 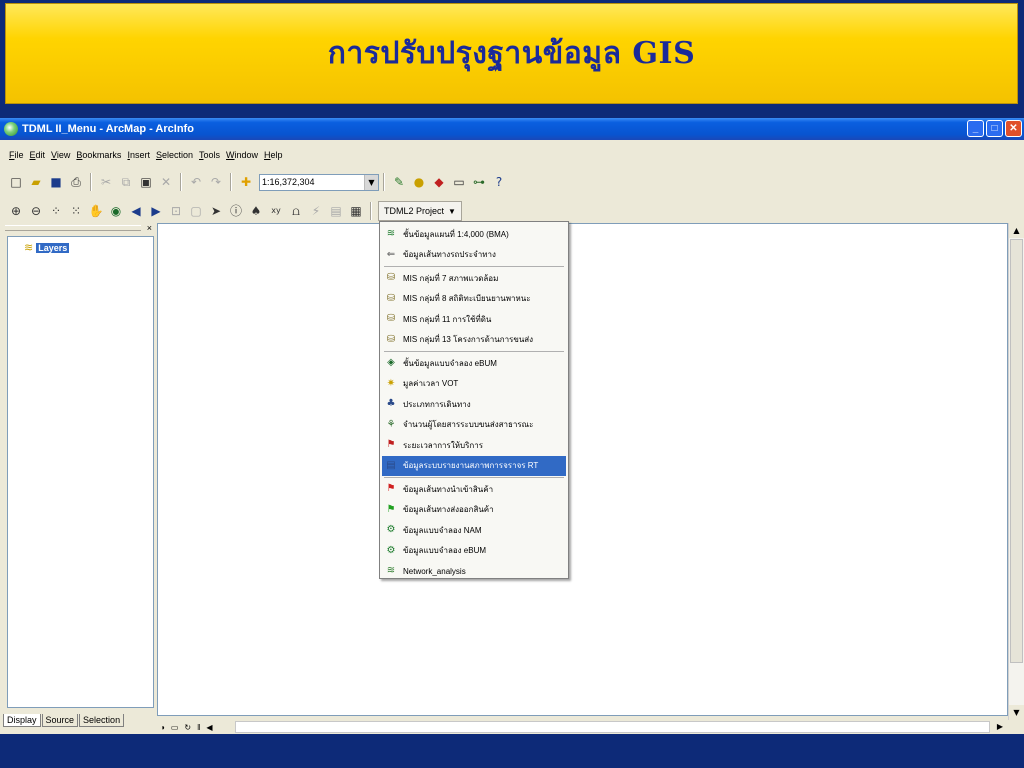 I want to click on dropdown-menu-item: ⚙ ข้อมูลแบบจำลอง NAM, so click(x=474, y=530).